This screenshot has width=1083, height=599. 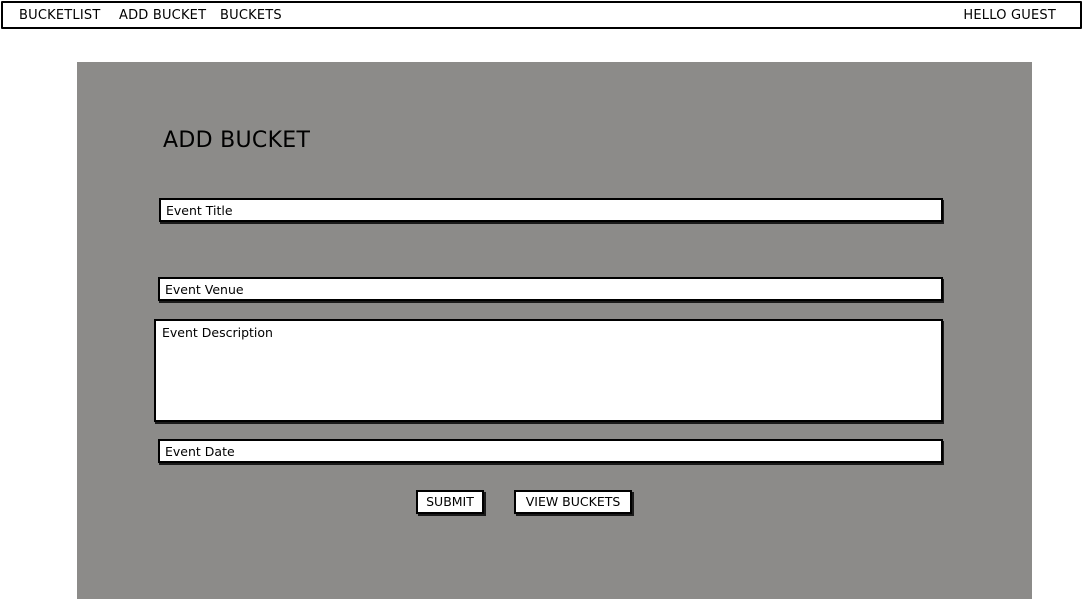 I want to click on nav-brand-link: BUCKETLIST, so click(x=59, y=16).